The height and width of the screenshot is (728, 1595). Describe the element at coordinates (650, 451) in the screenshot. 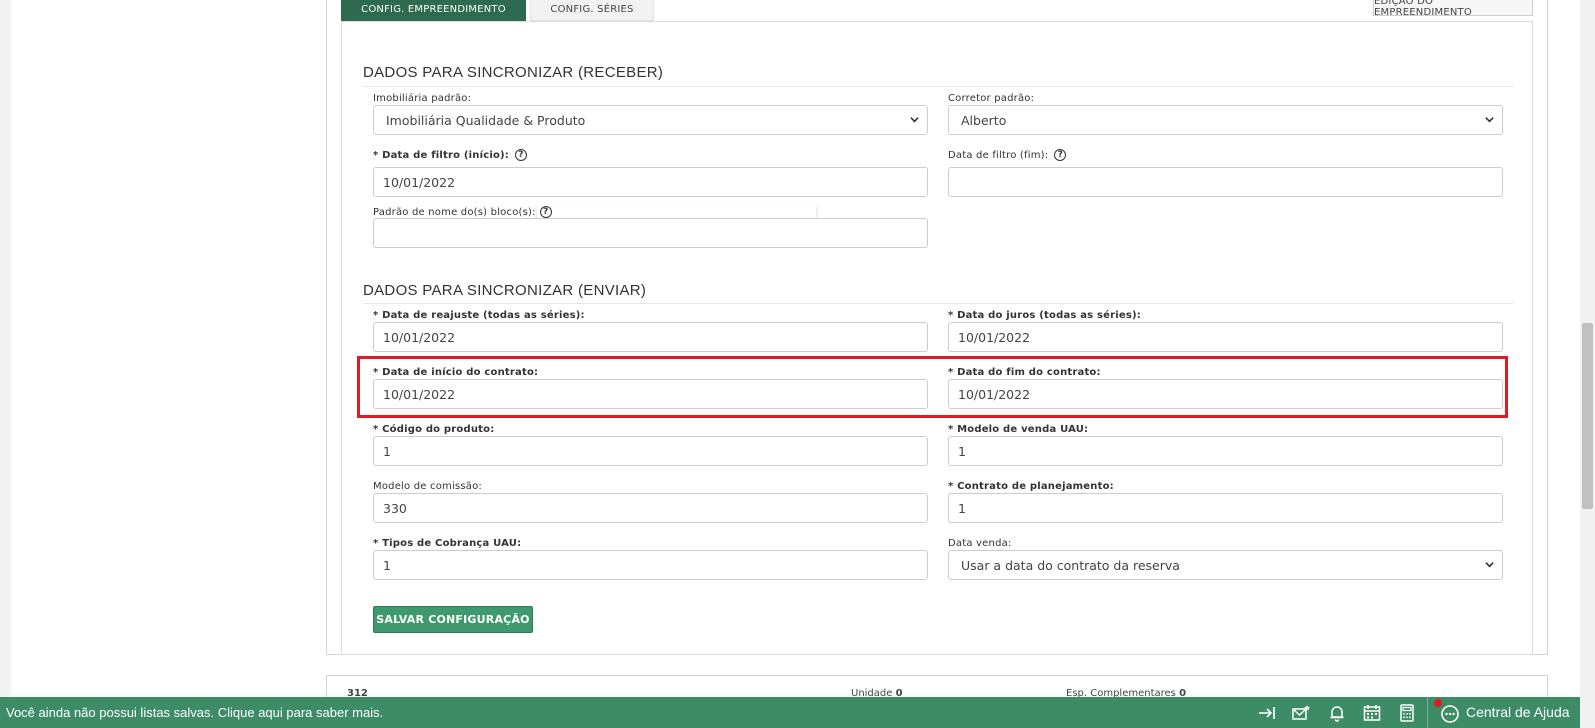

I see `product-code-input: 1` at that location.